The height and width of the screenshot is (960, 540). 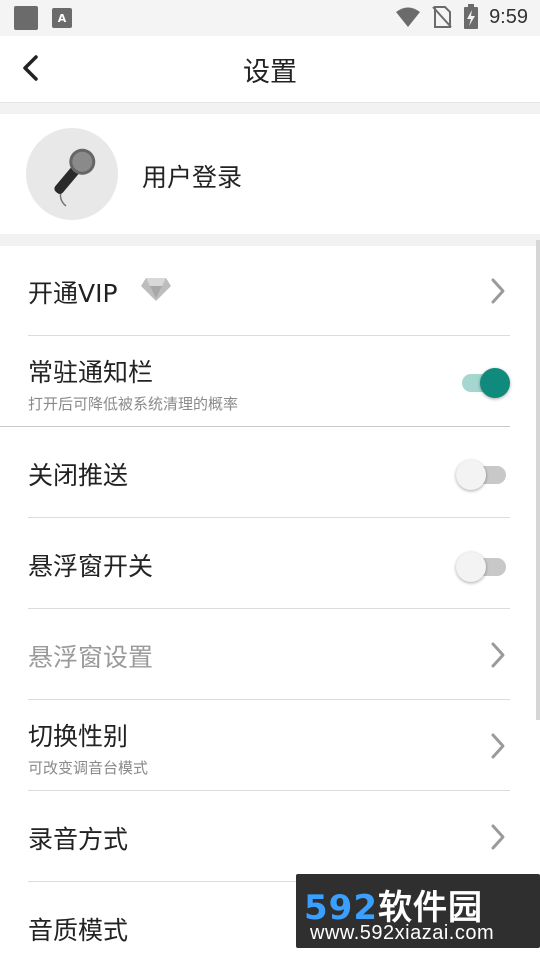 What do you see at coordinates (442, 17) in the screenshot?
I see `no-sim-icon` at bounding box center [442, 17].